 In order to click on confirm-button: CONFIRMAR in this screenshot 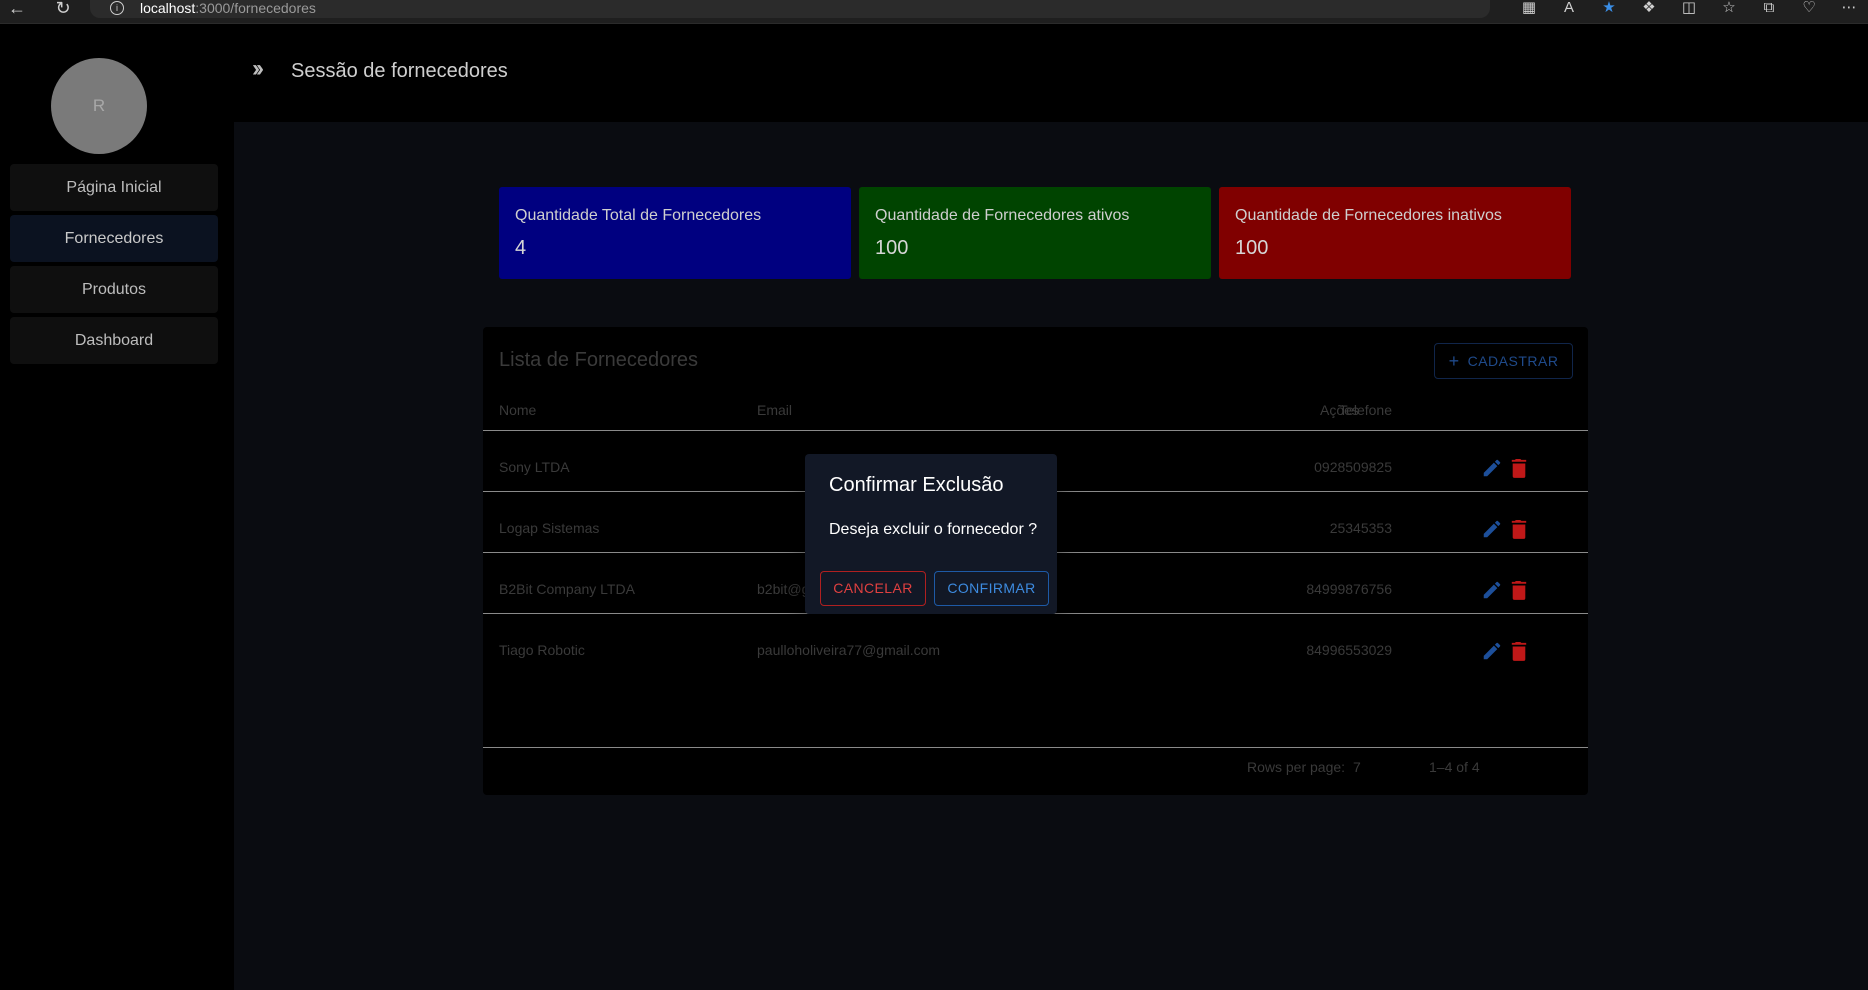, I will do `click(991, 588)`.